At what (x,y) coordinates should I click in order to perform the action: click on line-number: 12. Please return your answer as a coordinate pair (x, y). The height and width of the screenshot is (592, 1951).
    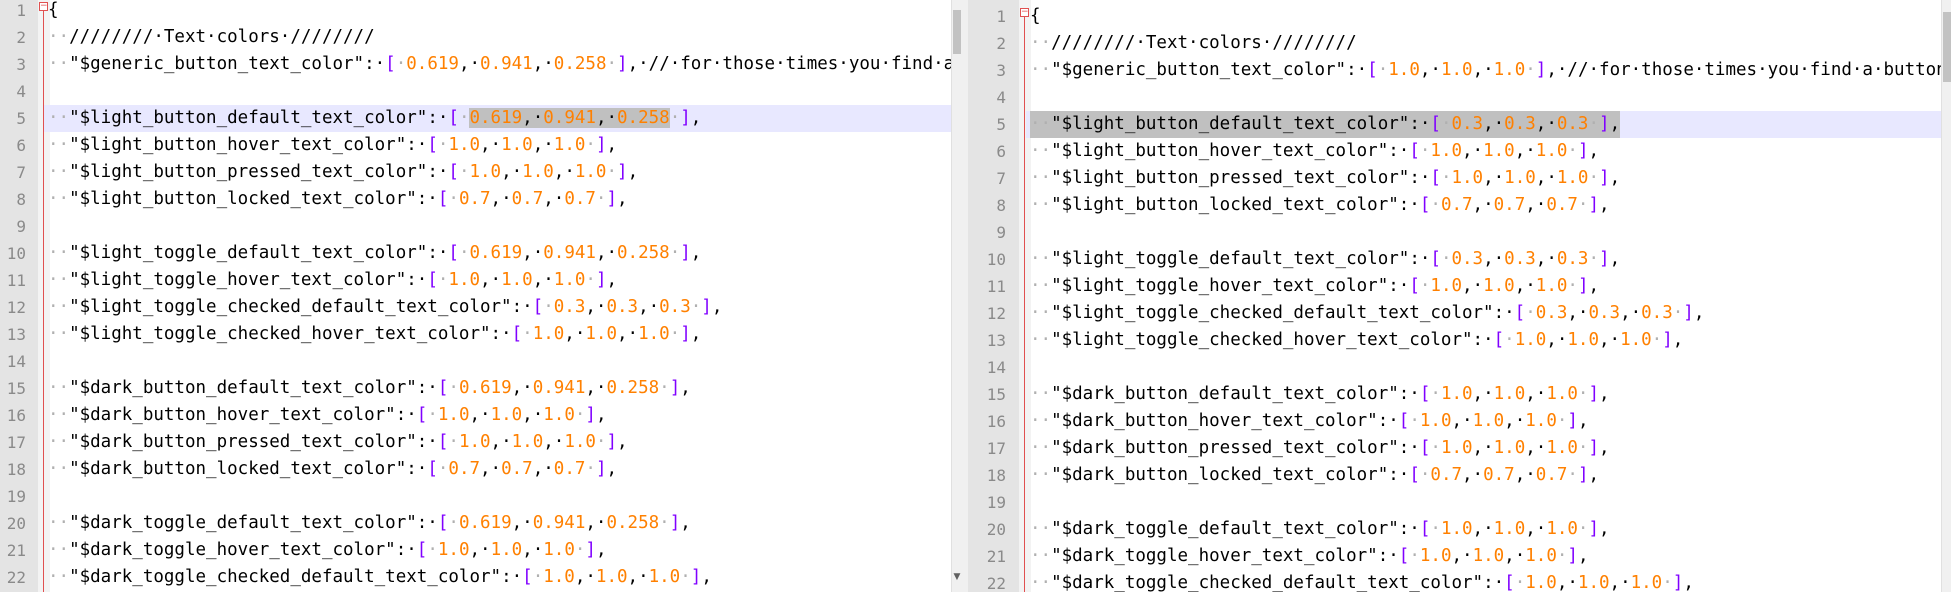
    Looking at the image, I should click on (996, 313).